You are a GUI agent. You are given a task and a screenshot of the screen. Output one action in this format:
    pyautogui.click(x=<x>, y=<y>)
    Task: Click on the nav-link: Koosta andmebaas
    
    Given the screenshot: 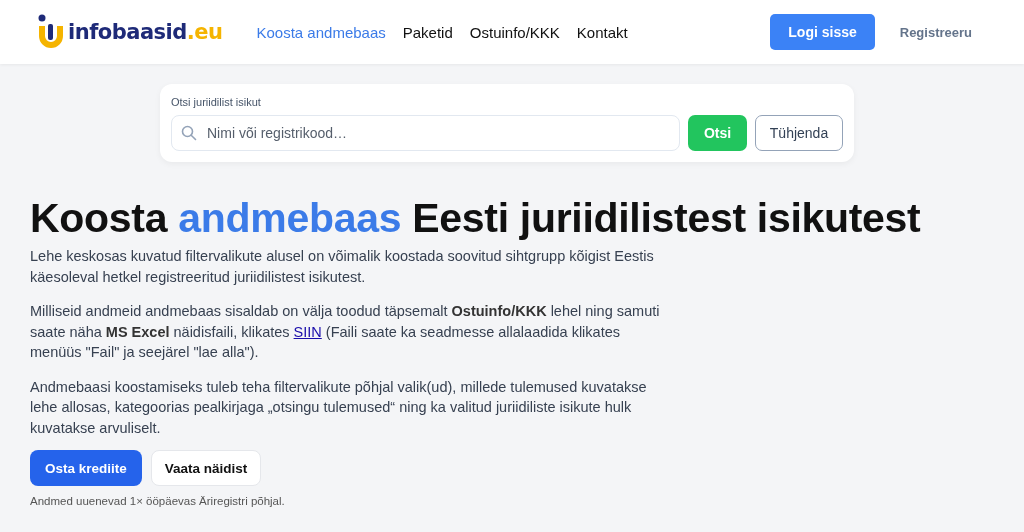 What is the action you would take?
    pyautogui.click(x=321, y=32)
    